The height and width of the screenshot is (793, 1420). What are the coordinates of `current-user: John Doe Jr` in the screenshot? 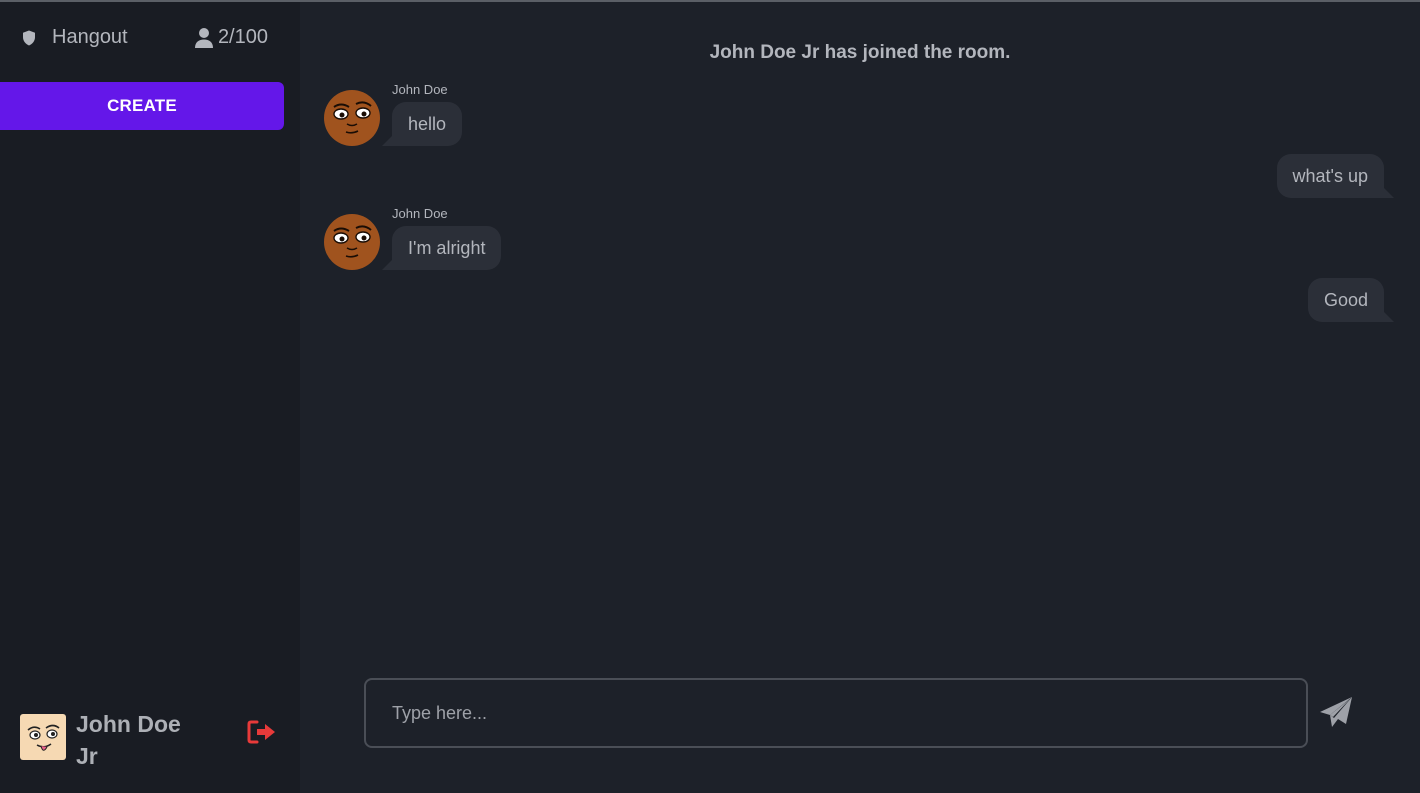 It's located at (113, 740).